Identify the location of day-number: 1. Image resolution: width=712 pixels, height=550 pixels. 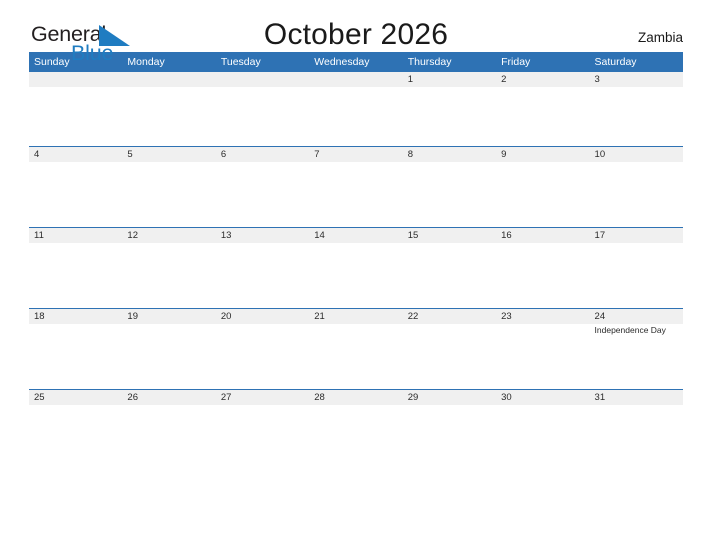
(449, 79).